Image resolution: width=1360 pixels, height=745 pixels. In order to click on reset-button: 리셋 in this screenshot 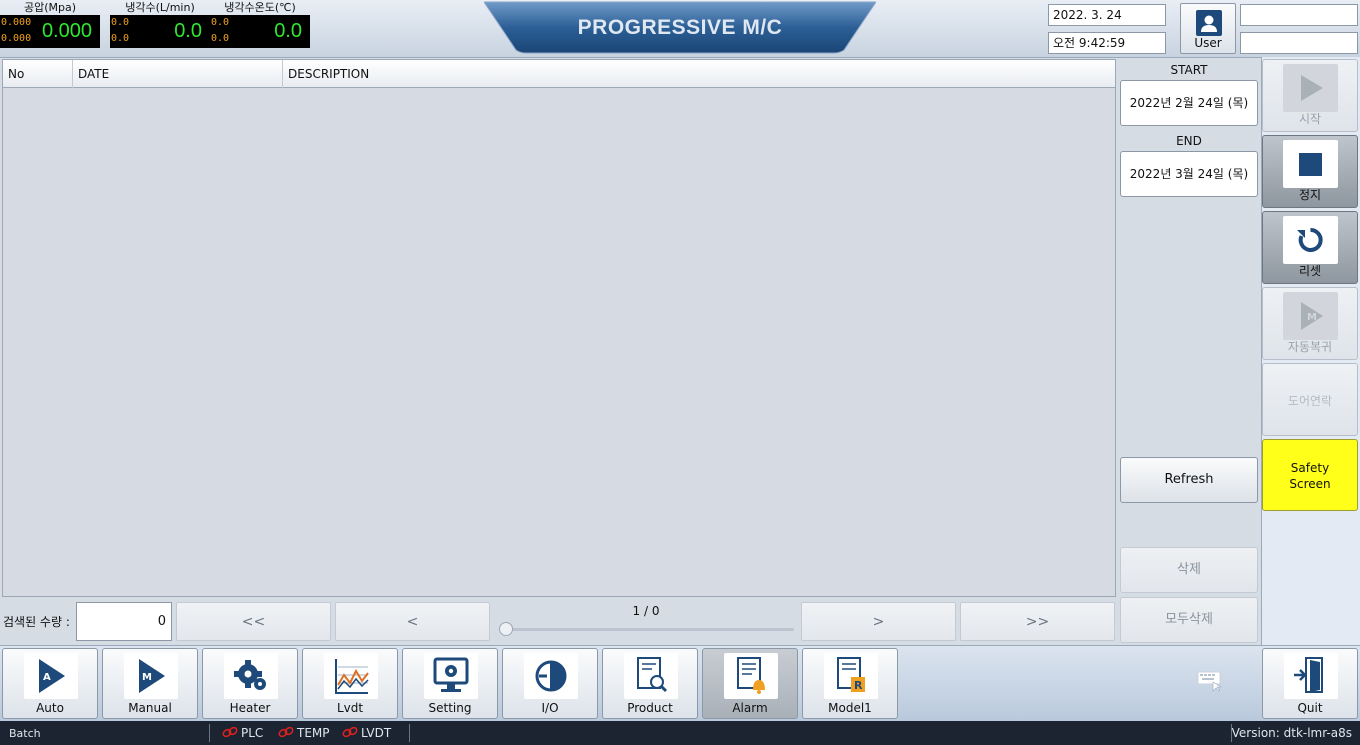, I will do `click(1310, 247)`.